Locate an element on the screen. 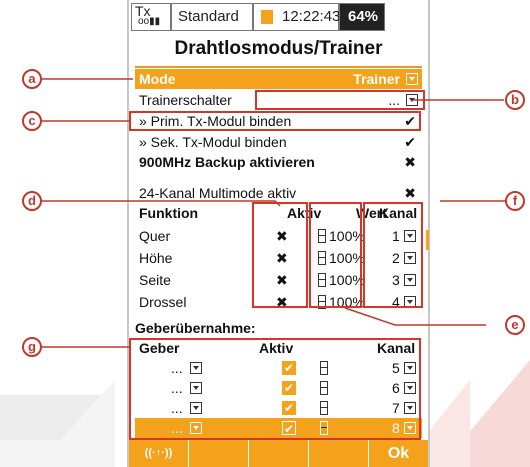 The width and height of the screenshot is (530, 467). battery-text: 64% is located at coordinates (363, 16).